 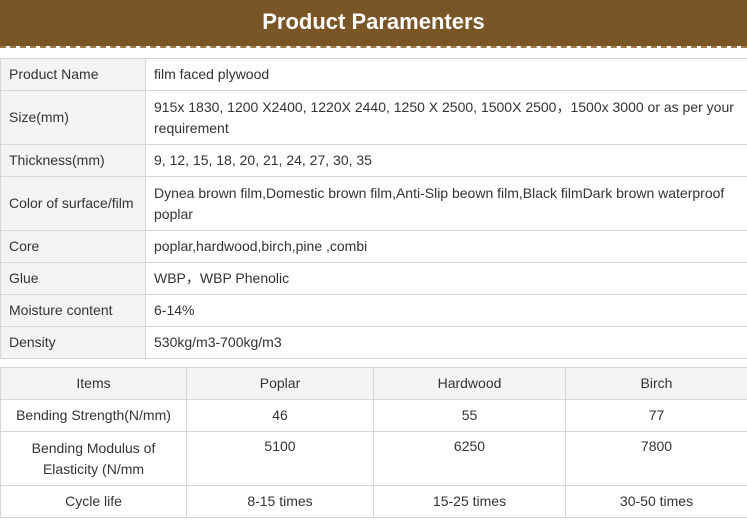 I want to click on table-cell: Bending Modulus of Elasticity (N/mm, so click(x=93, y=458).